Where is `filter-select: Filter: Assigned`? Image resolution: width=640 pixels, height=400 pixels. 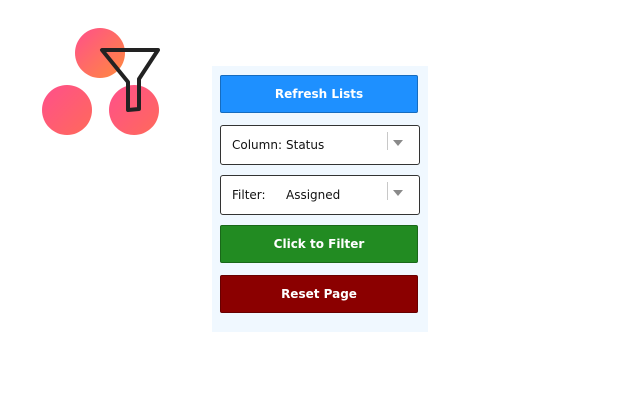 filter-select: Filter: Assigned is located at coordinates (320, 195).